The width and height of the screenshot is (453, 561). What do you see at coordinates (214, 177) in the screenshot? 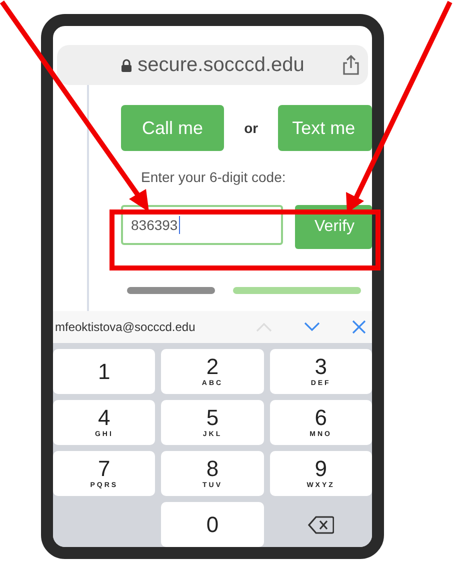
I see `instruction-text: Enter your 6-digit code:` at bounding box center [214, 177].